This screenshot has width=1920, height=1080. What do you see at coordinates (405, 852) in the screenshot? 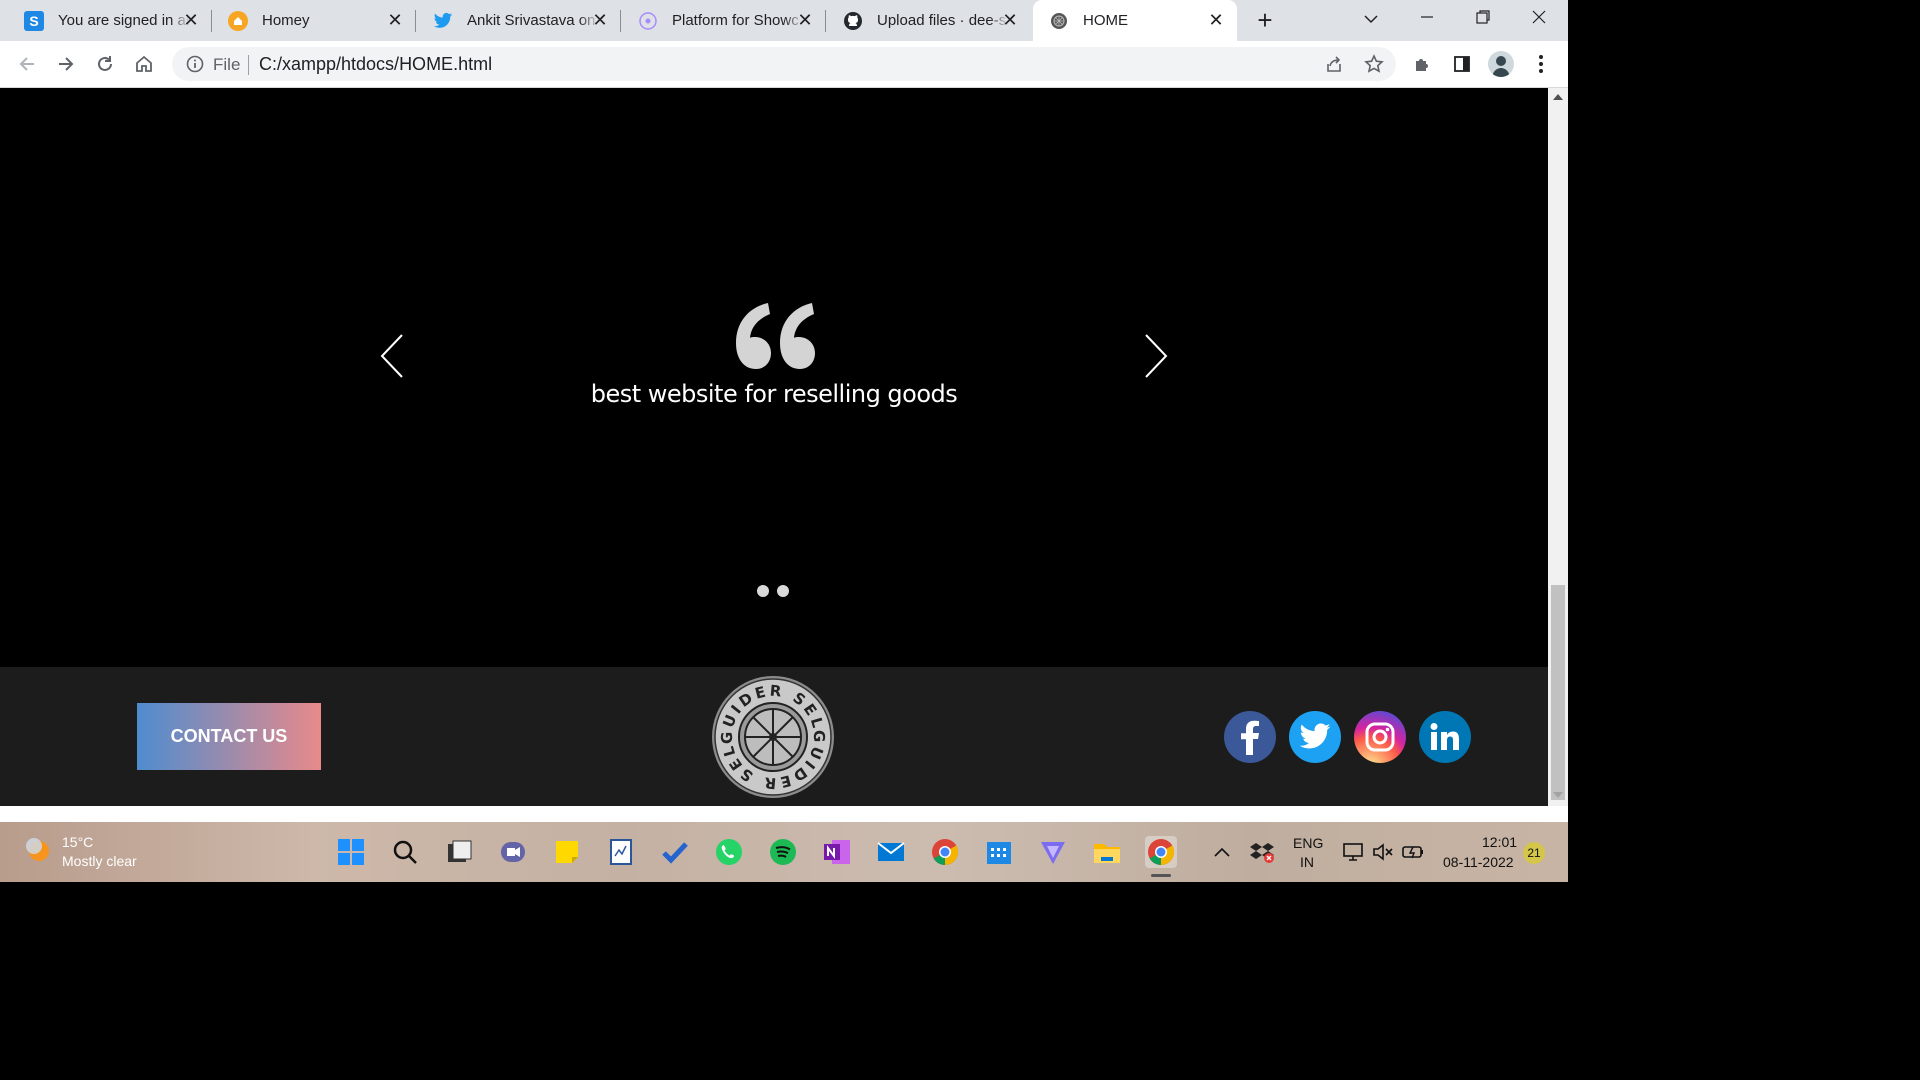
I see `search-icon` at bounding box center [405, 852].